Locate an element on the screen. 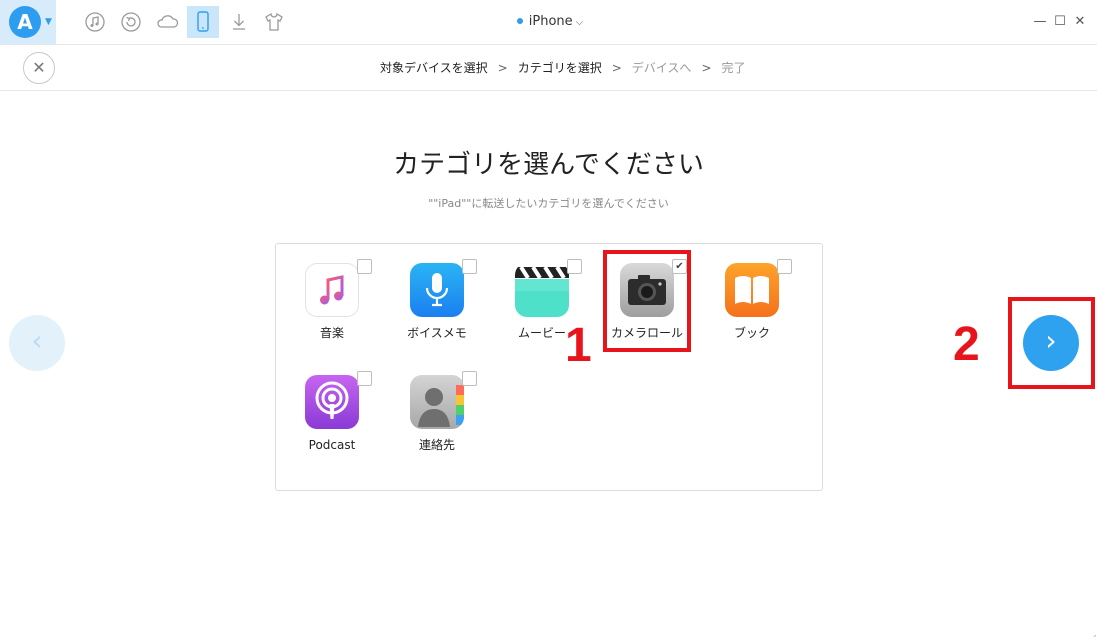 The width and height of the screenshot is (1097, 637). title-bar: A ▼ iPhone ⌵ — ☐ ✕ is located at coordinates (548, 22).